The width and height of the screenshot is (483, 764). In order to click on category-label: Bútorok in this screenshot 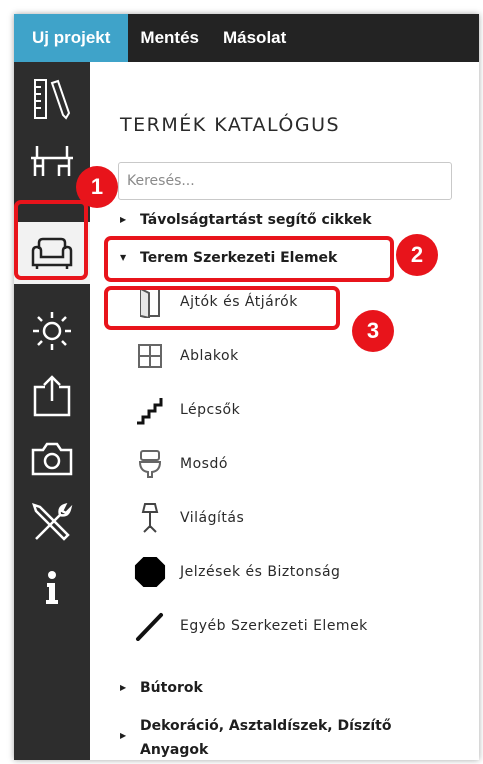, I will do `click(171, 688)`.